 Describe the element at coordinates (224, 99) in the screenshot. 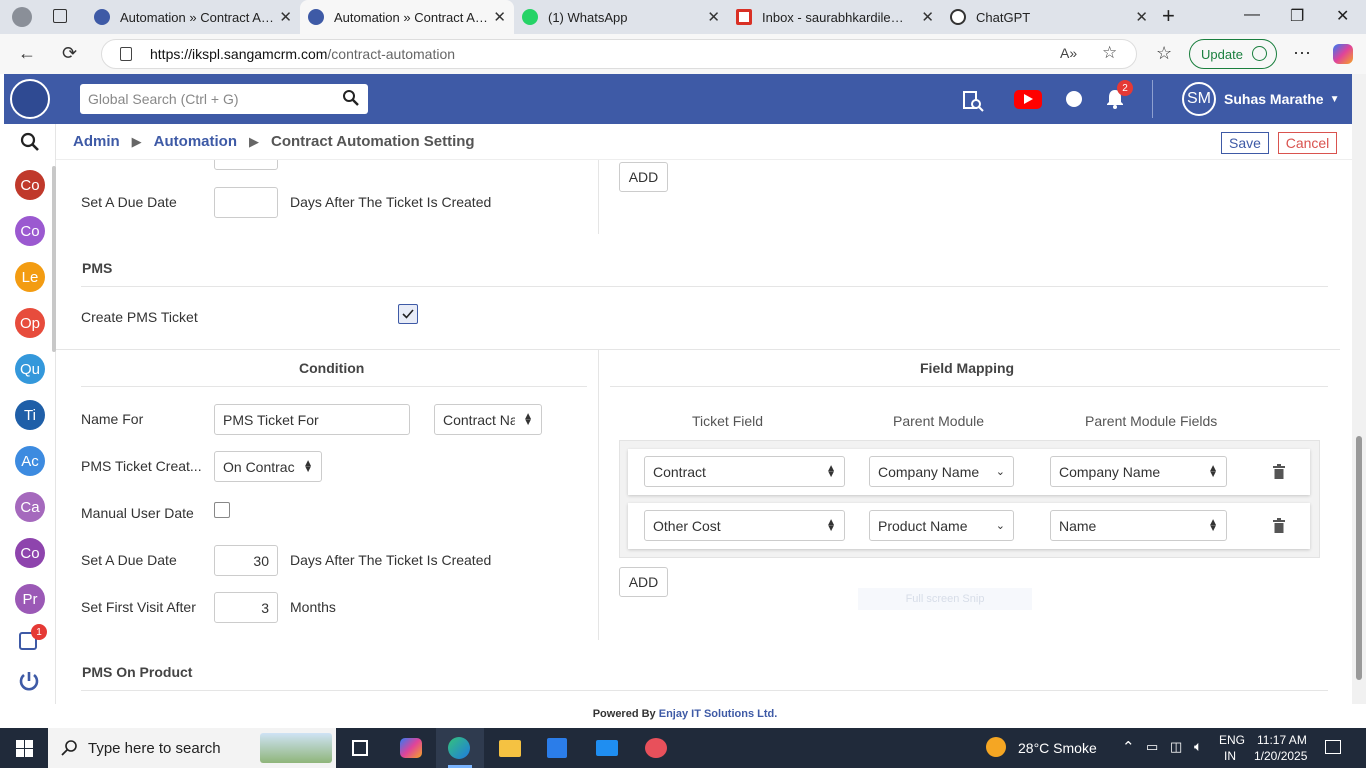

I see `global-search-input: Global Search (Ctrl + G)` at that location.